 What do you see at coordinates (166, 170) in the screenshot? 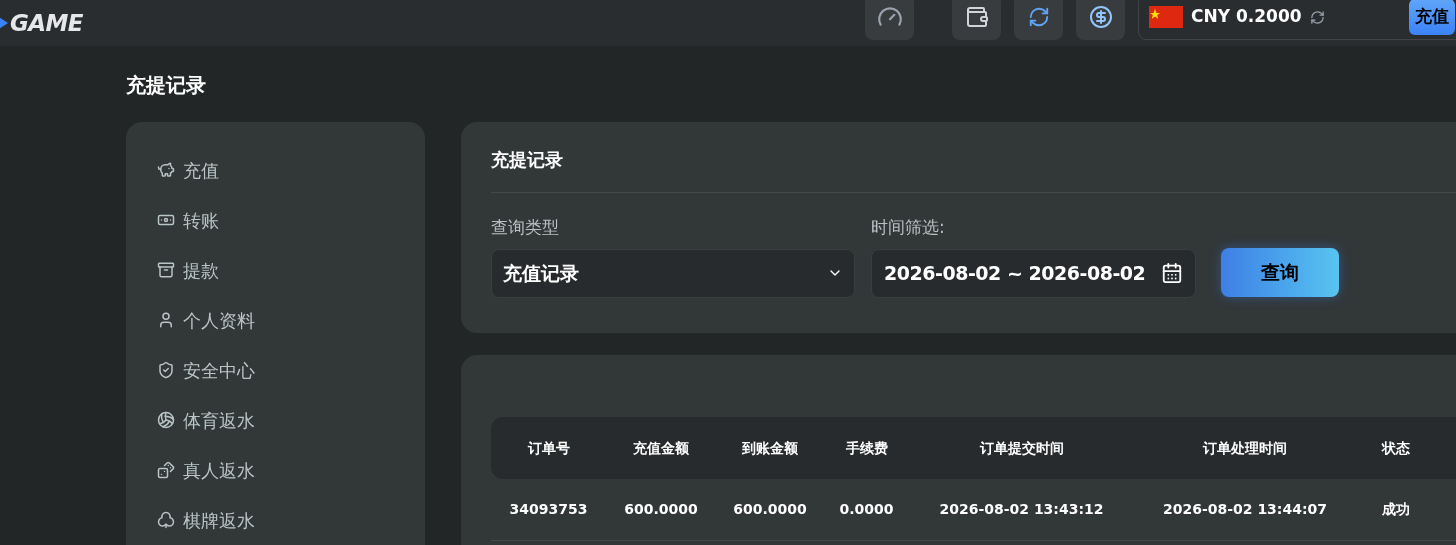
I see `piggy-bank-icon` at bounding box center [166, 170].